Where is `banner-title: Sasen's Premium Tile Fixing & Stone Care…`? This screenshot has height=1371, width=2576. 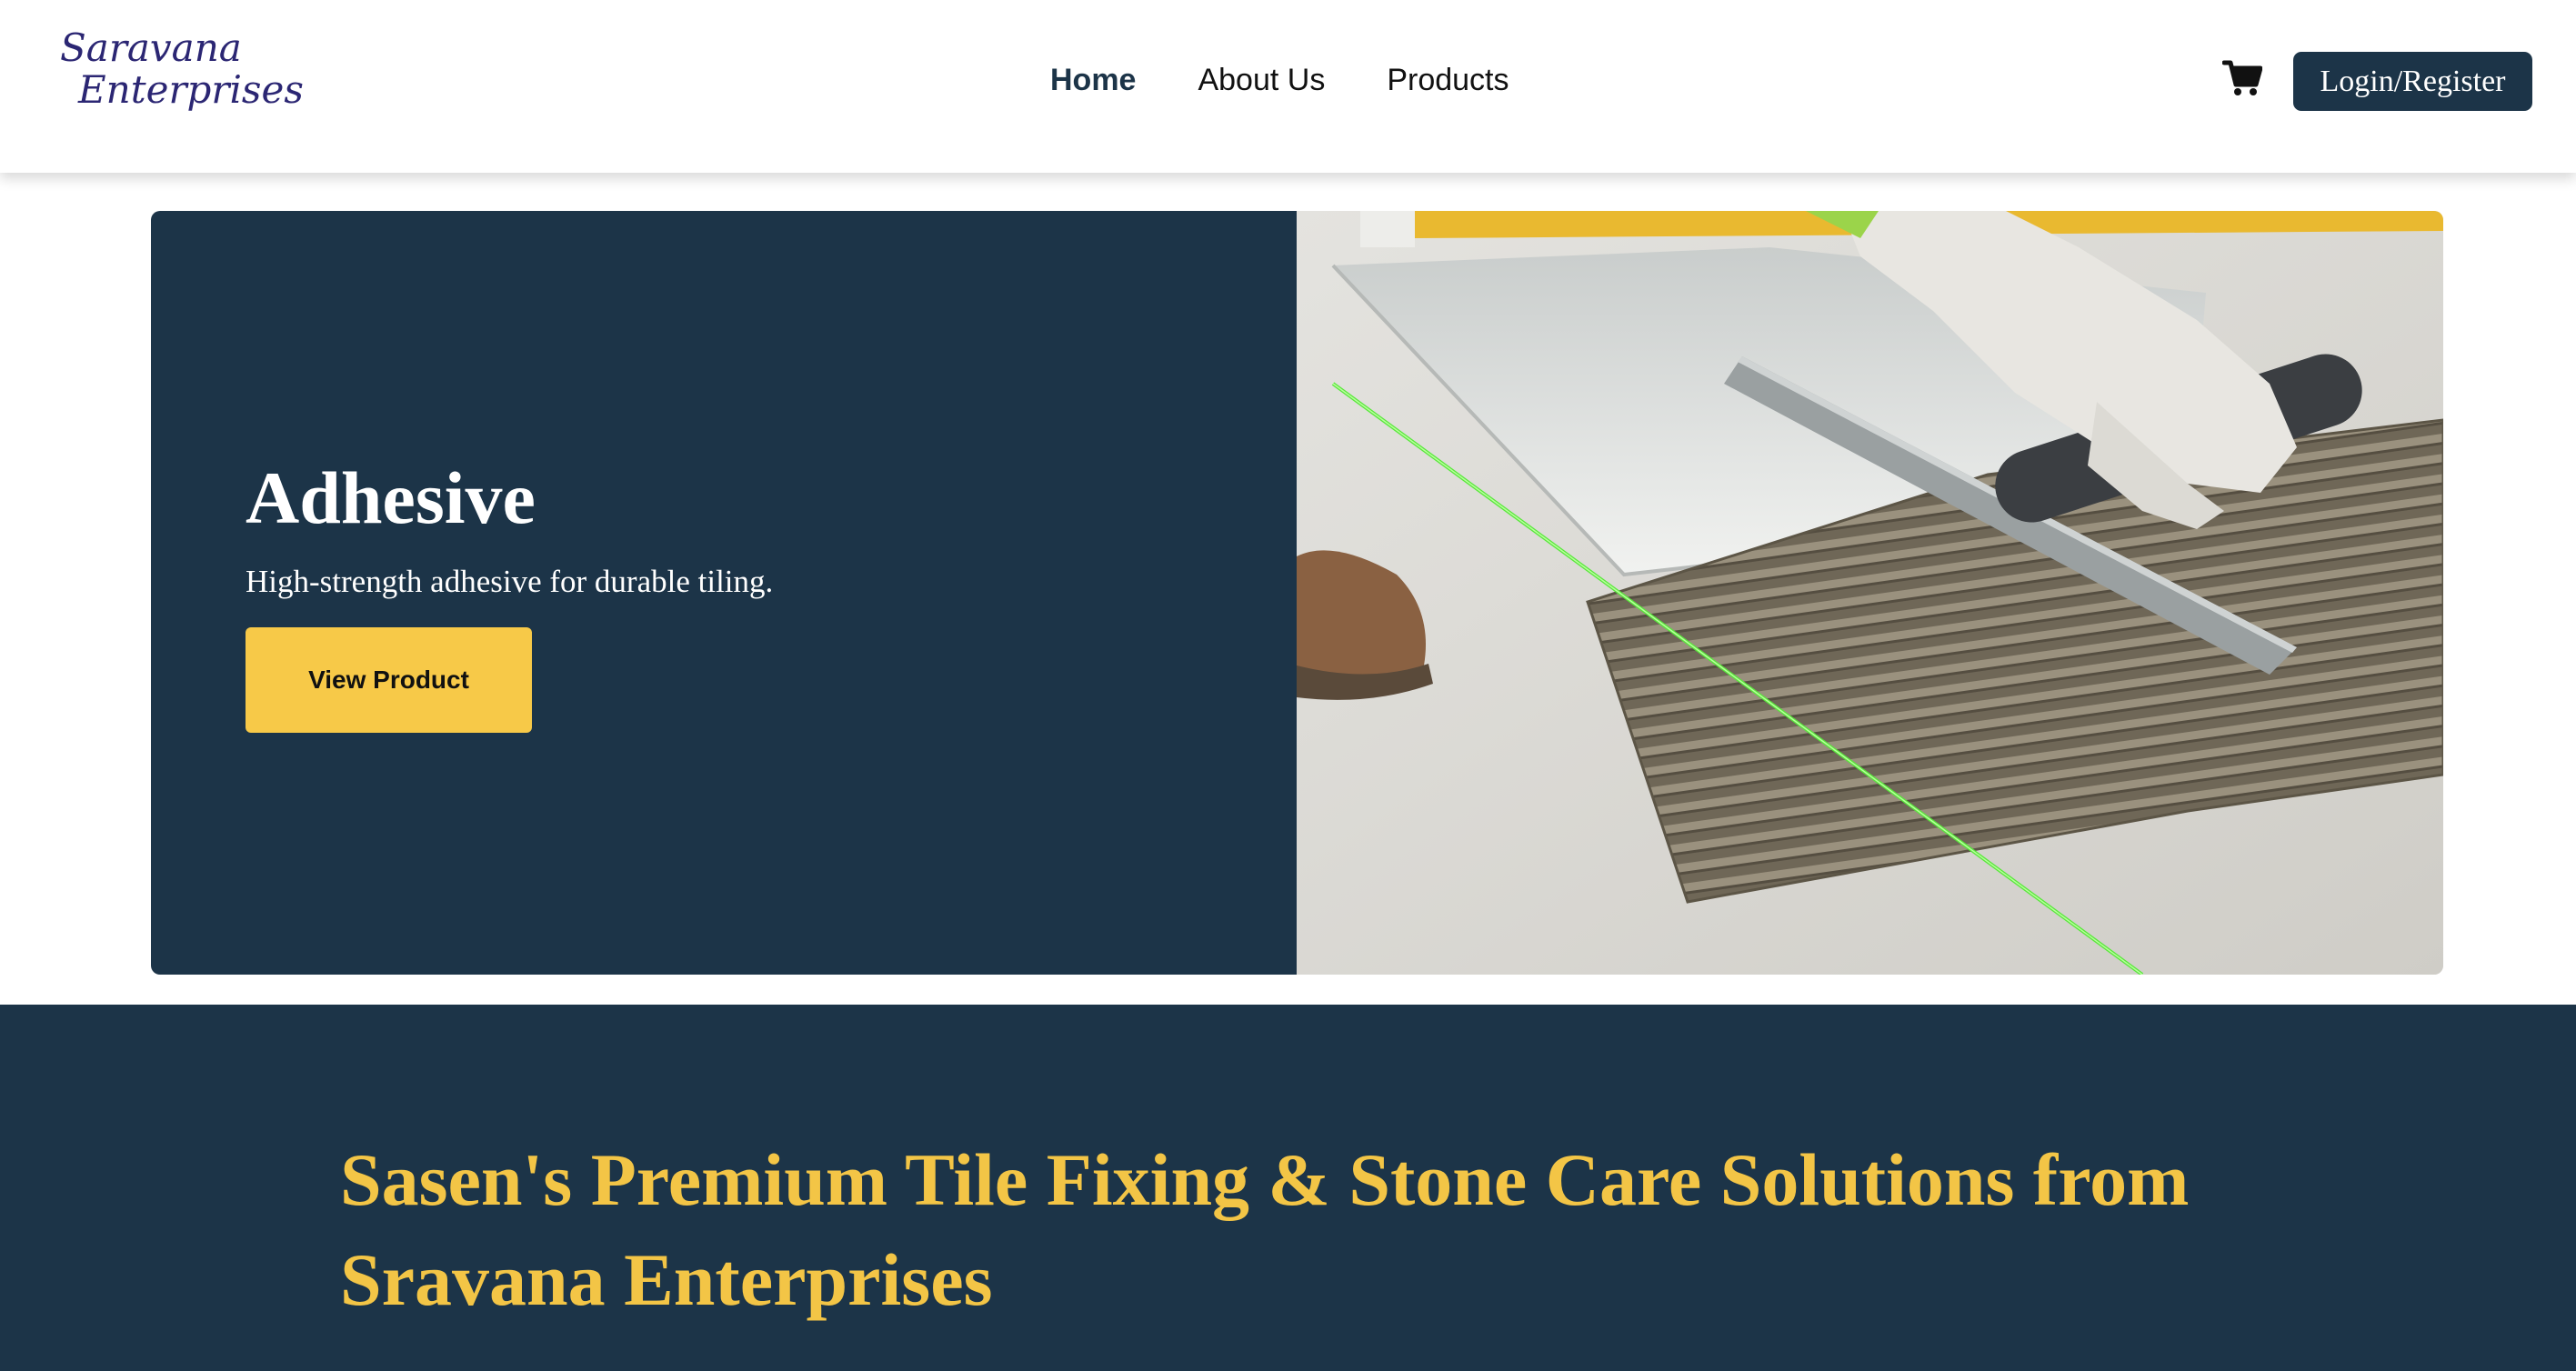 banner-title: Sasen's Premium Tile Fixing & Stone Care… is located at coordinates (1265, 1229).